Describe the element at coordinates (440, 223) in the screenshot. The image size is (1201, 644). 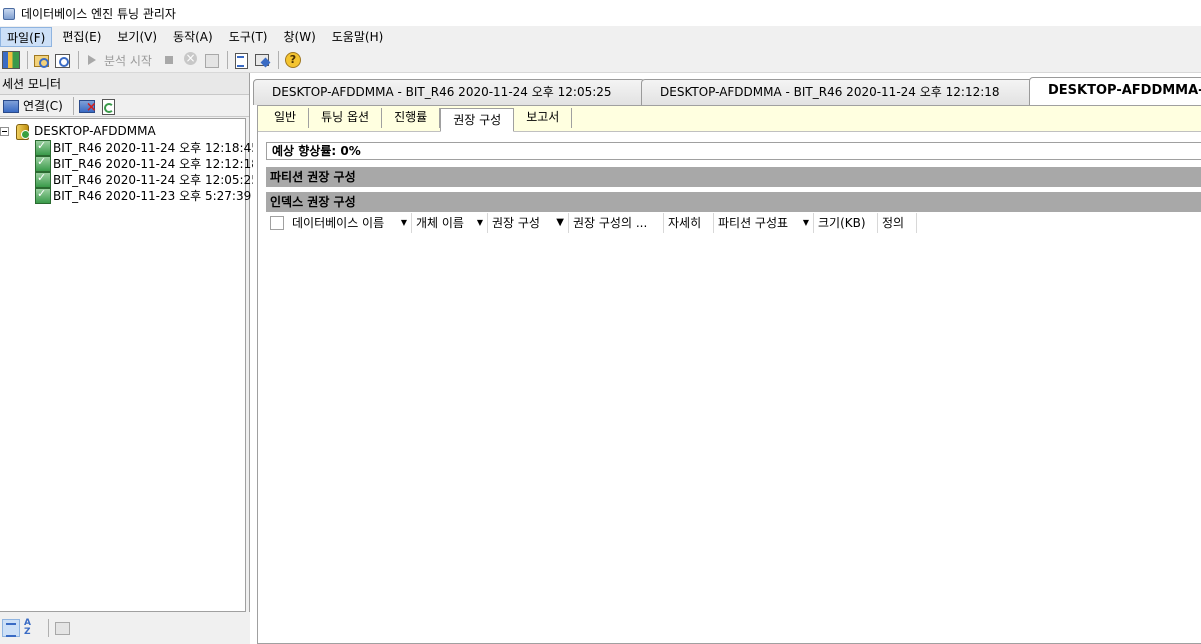
I see `column-label: 개체 이름` at that location.